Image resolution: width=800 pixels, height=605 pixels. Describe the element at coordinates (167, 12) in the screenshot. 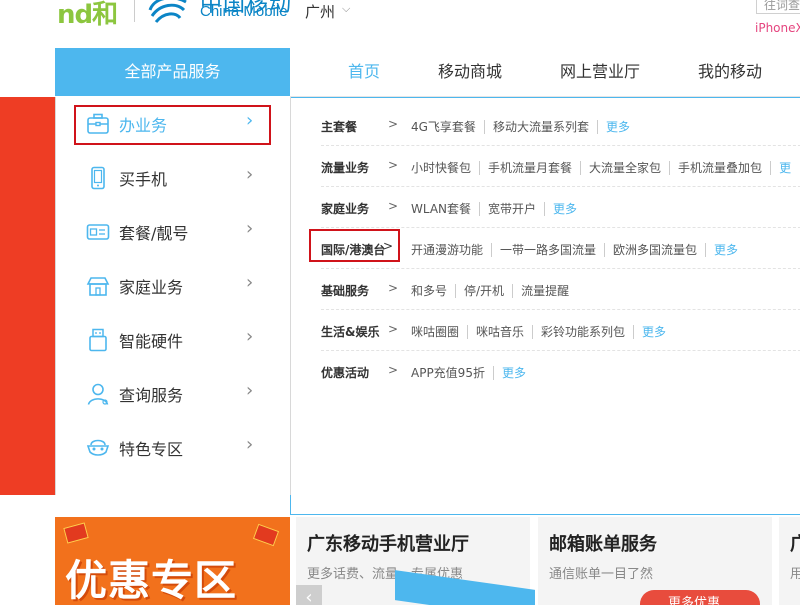

I see `china-mobile-emblem-icon` at that location.